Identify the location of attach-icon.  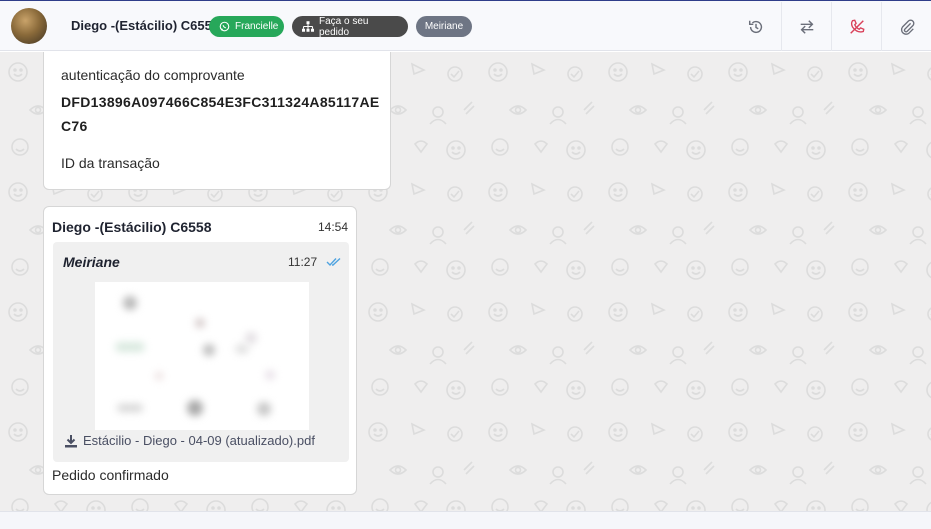
(907, 27).